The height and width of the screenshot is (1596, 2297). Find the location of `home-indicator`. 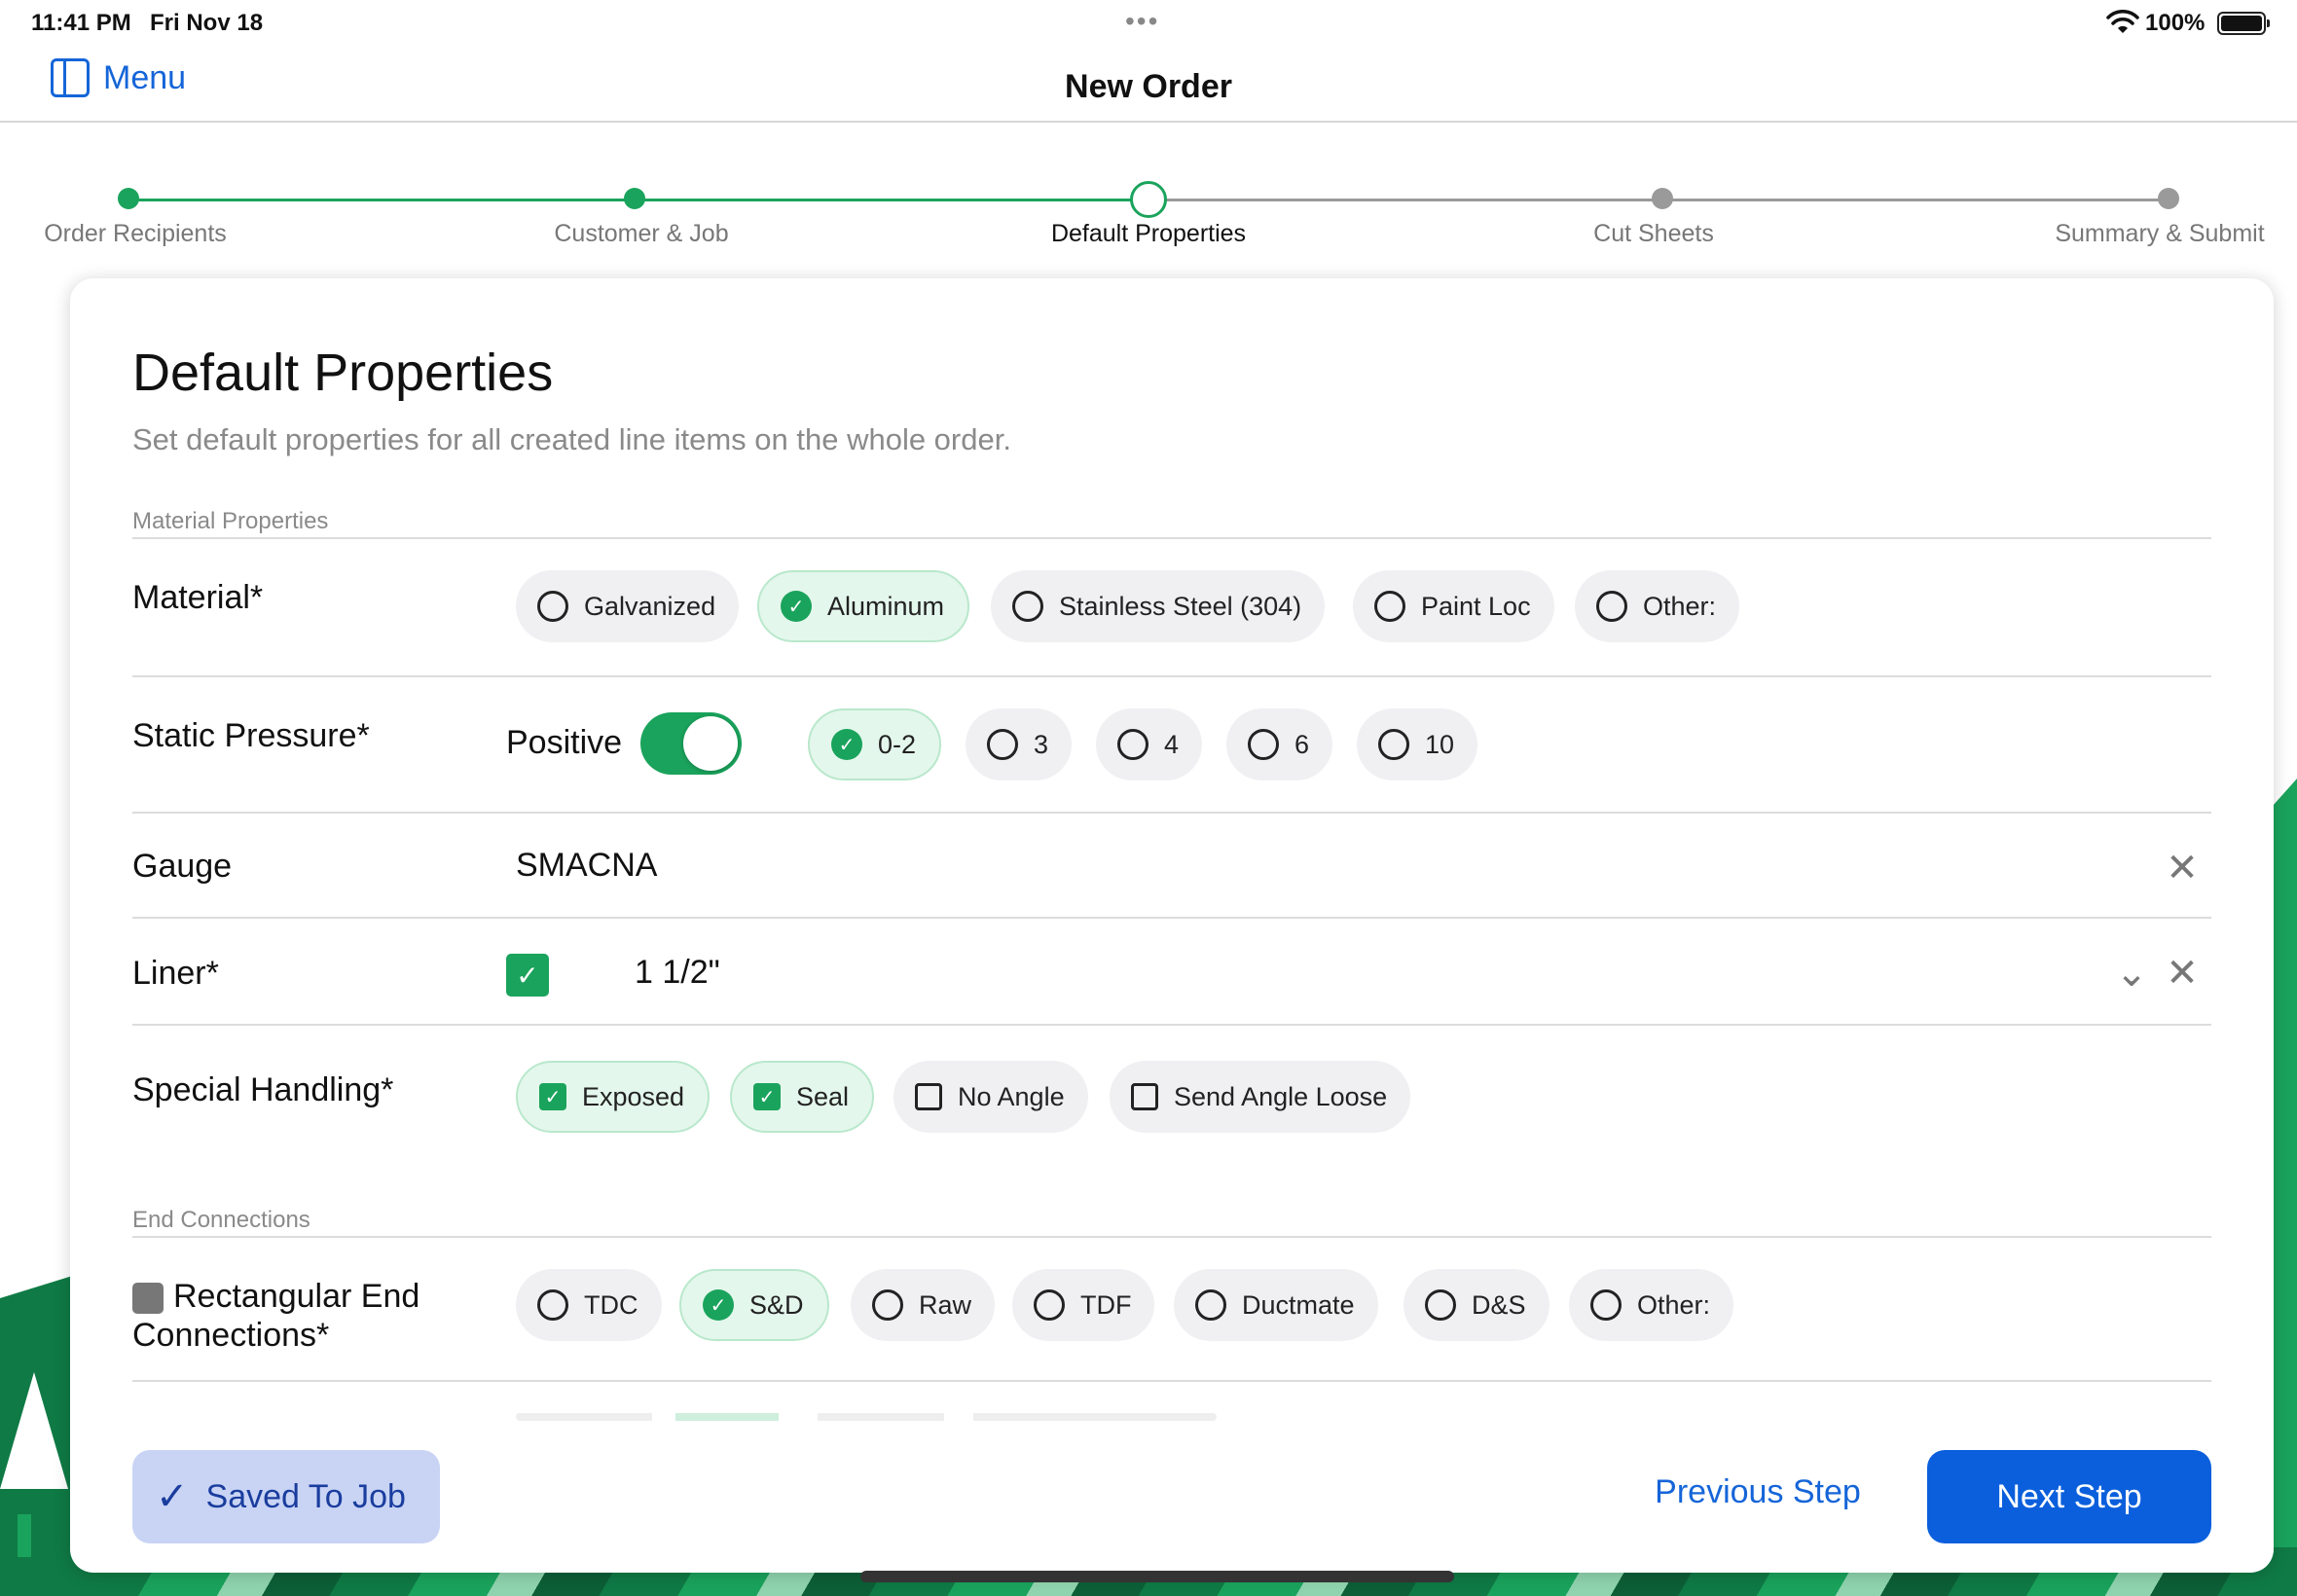

home-indicator is located at coordinates (1157, 1576).